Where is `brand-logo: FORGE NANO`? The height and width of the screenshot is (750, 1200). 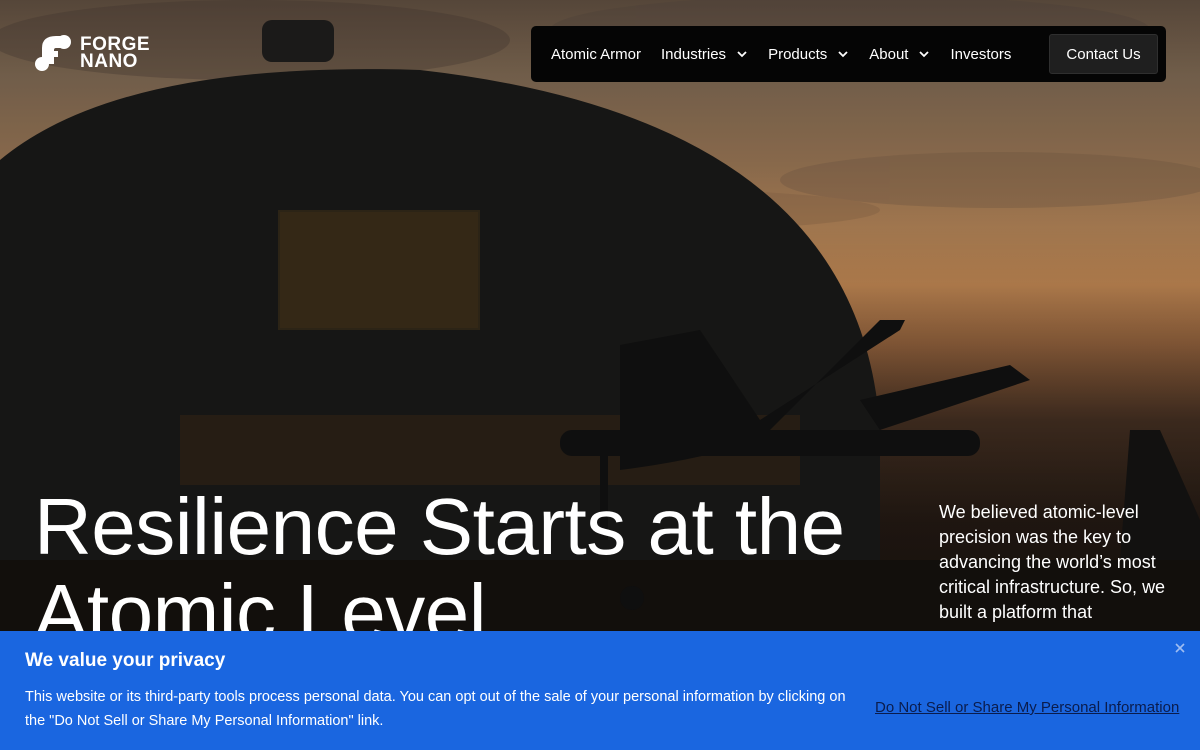 brand-logo: FORGE NANO is located at coordinates (92, 53).